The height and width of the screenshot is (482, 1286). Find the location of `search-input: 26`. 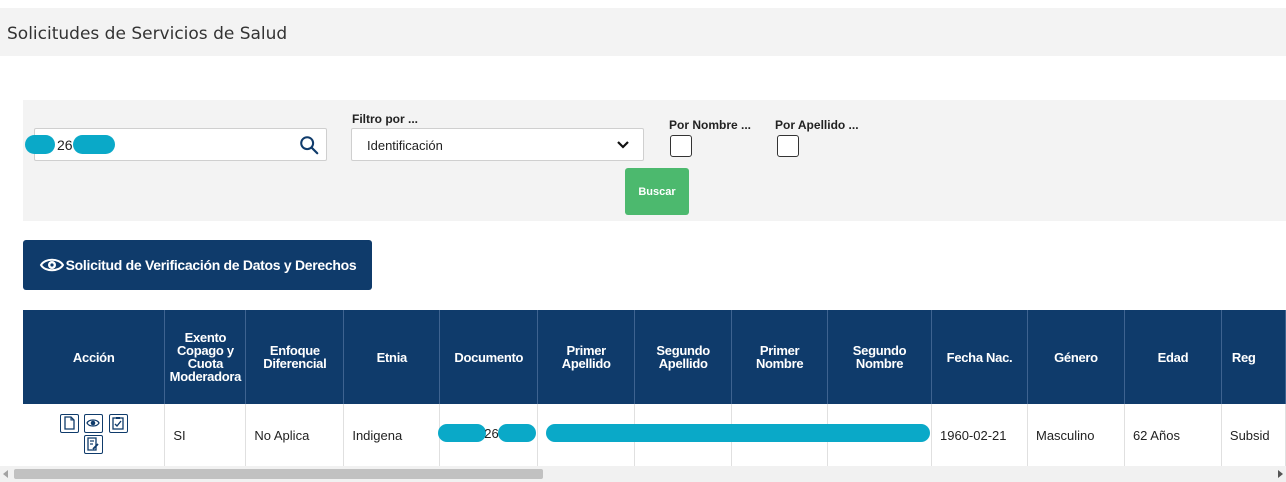

search-input: 26 is located at coordinates (176, 144).